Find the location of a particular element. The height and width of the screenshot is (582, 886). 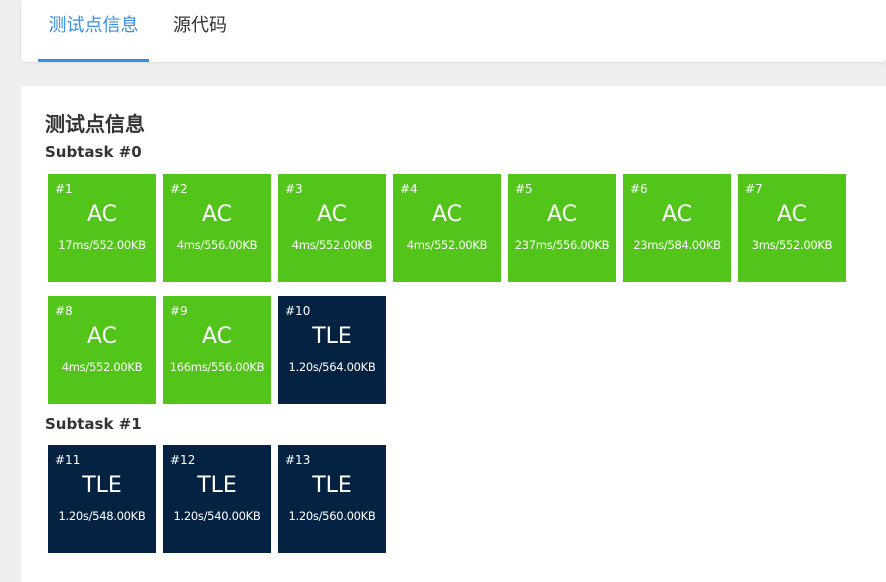

testcase-number: #11 is located at coordinates (68, 460).